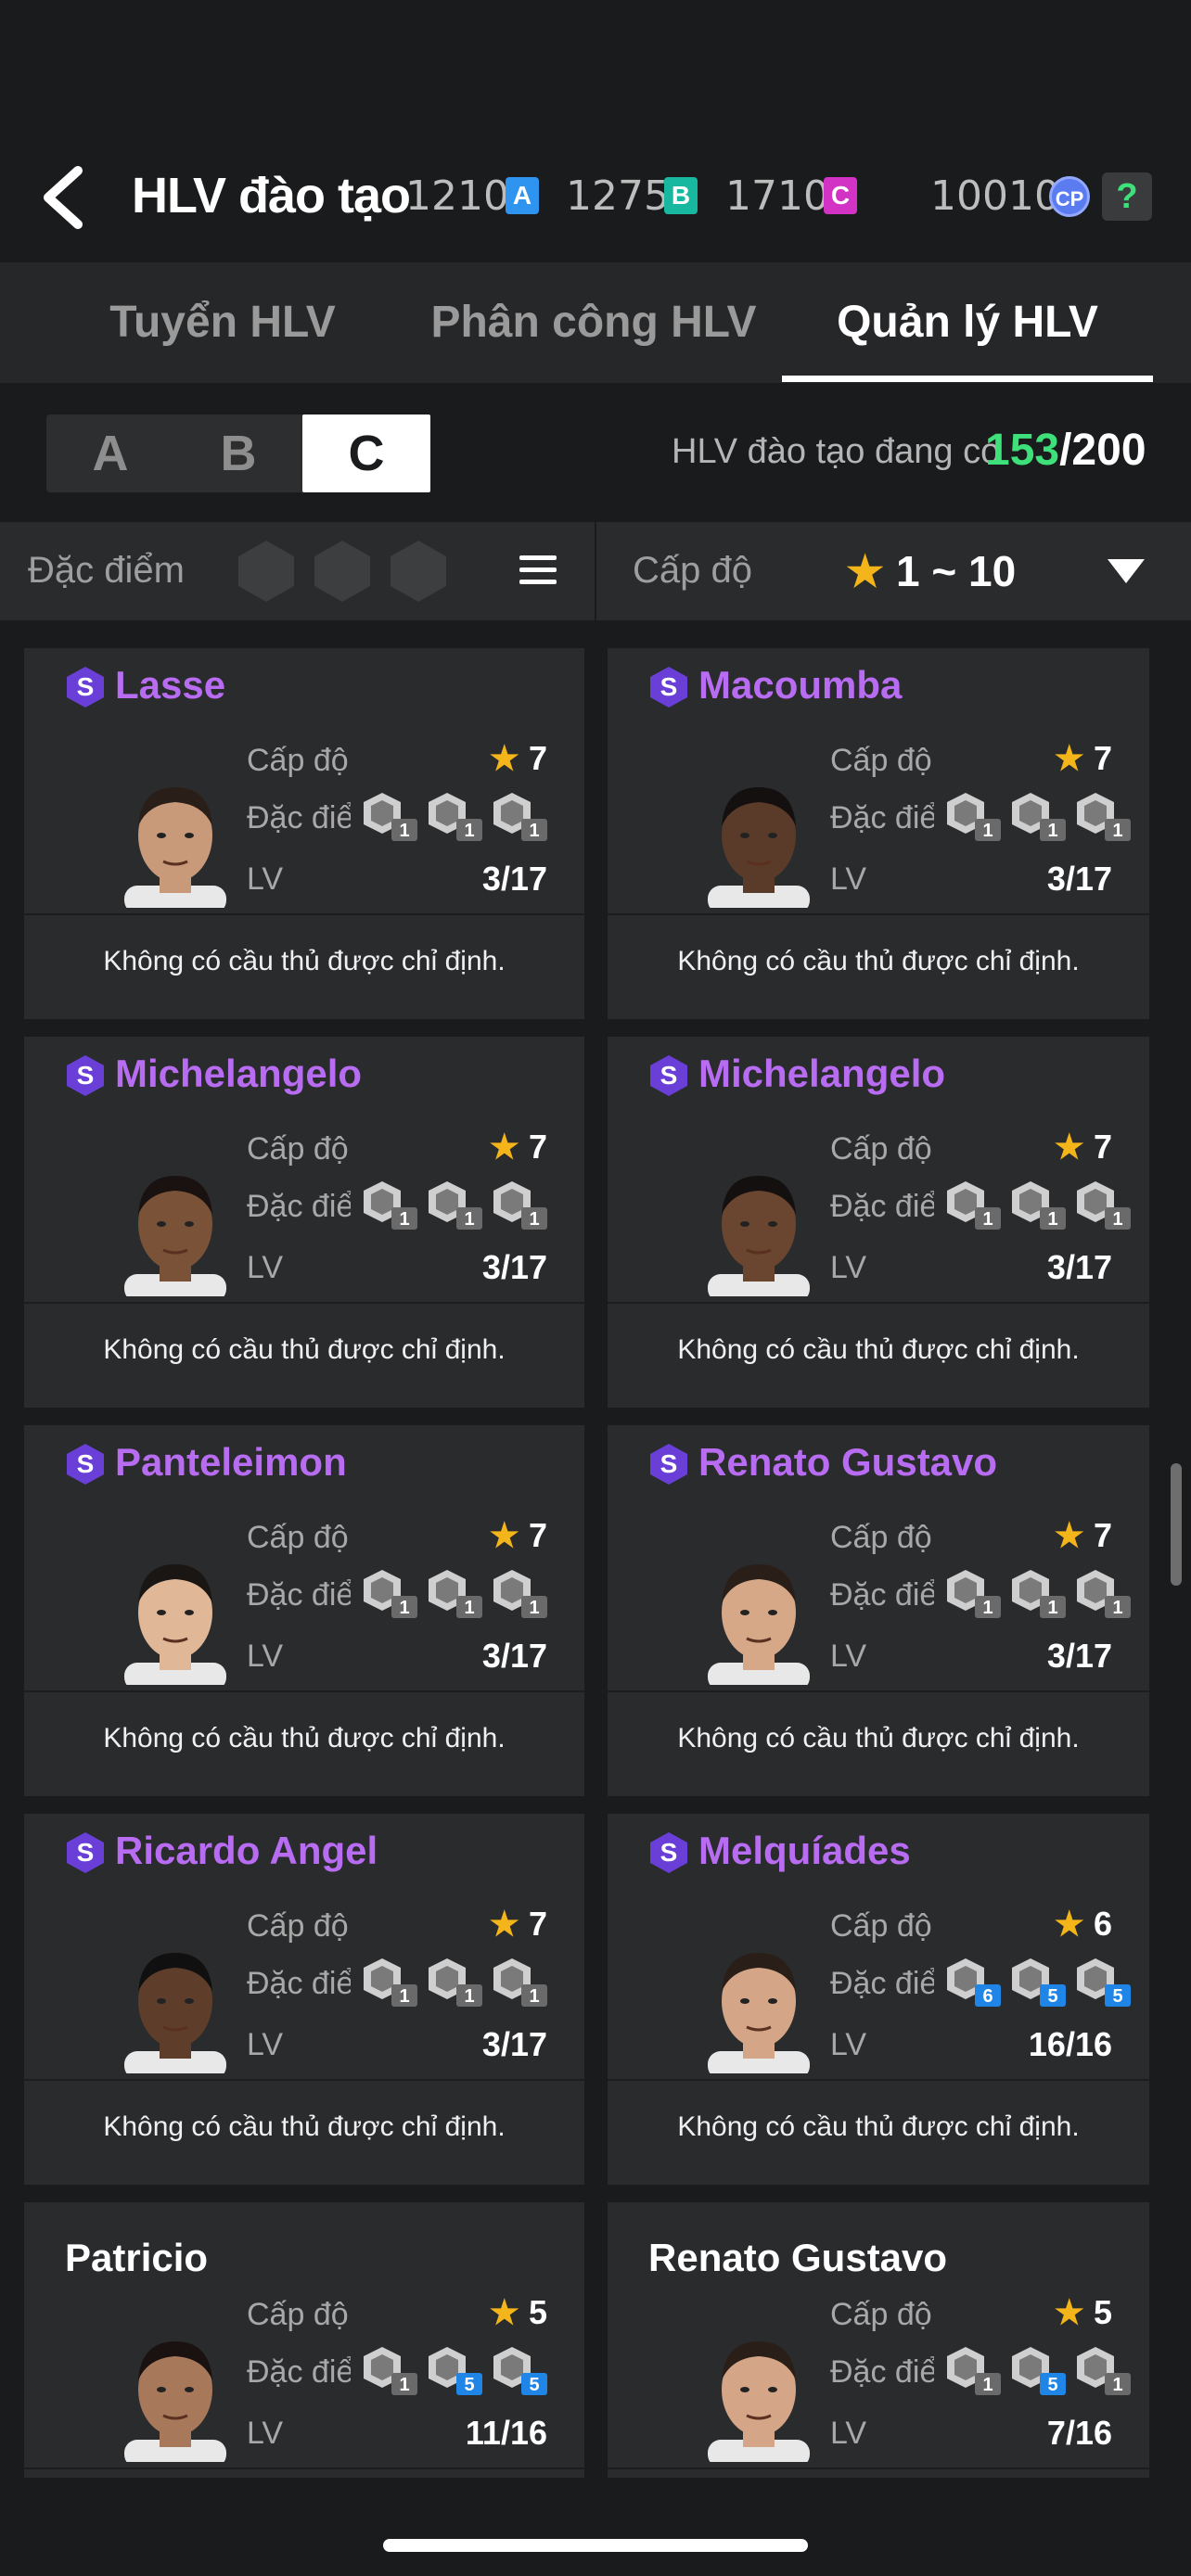 The width and height of the screenshot is (1191, 2576). What do you see at coordinates (775, 685) in the screenshot?
I see `coach-name: S Macoumba` at bounding box center [775, 685].